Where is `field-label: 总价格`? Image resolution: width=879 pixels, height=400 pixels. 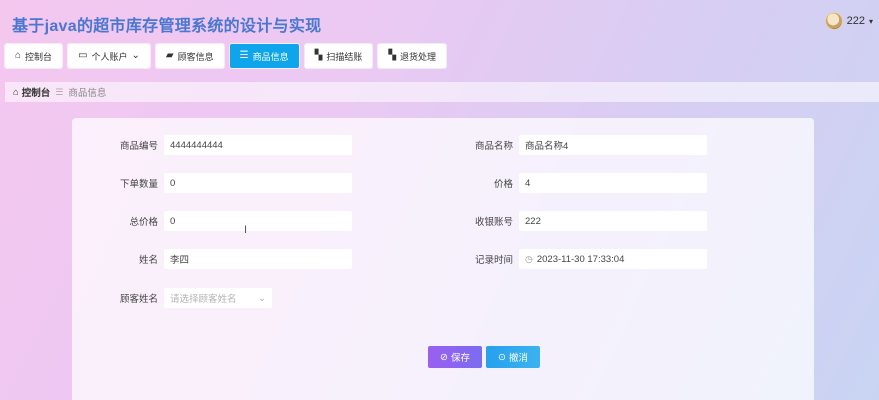
field-label: 总价格 is located at coordinates (143, 222).